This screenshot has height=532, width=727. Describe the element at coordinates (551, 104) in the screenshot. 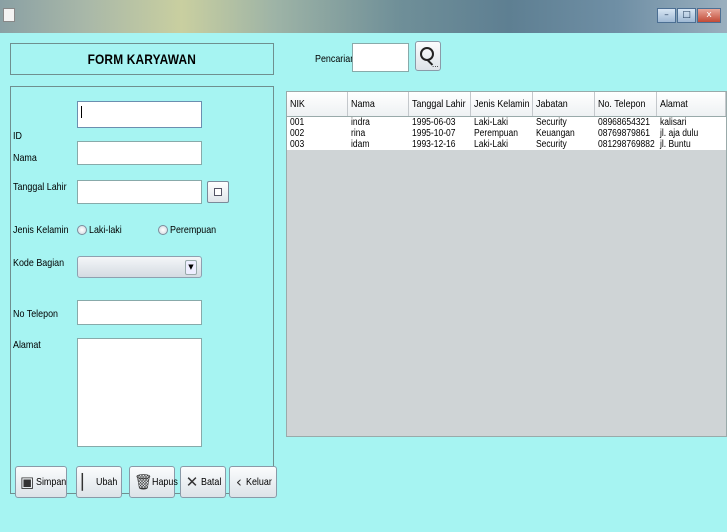

I see `column-header-label: Jabatan` at that location.